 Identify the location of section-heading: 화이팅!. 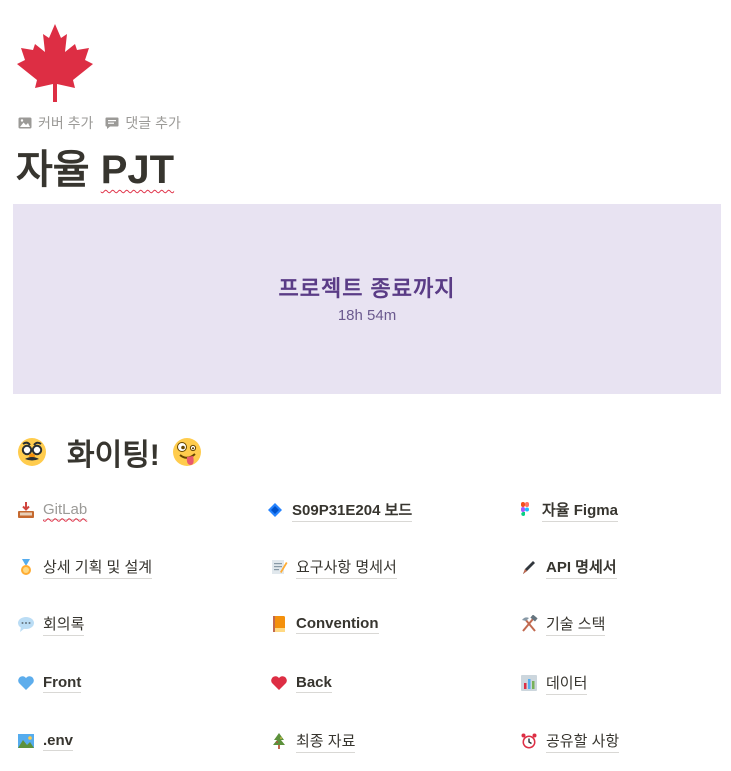
(109, 452).